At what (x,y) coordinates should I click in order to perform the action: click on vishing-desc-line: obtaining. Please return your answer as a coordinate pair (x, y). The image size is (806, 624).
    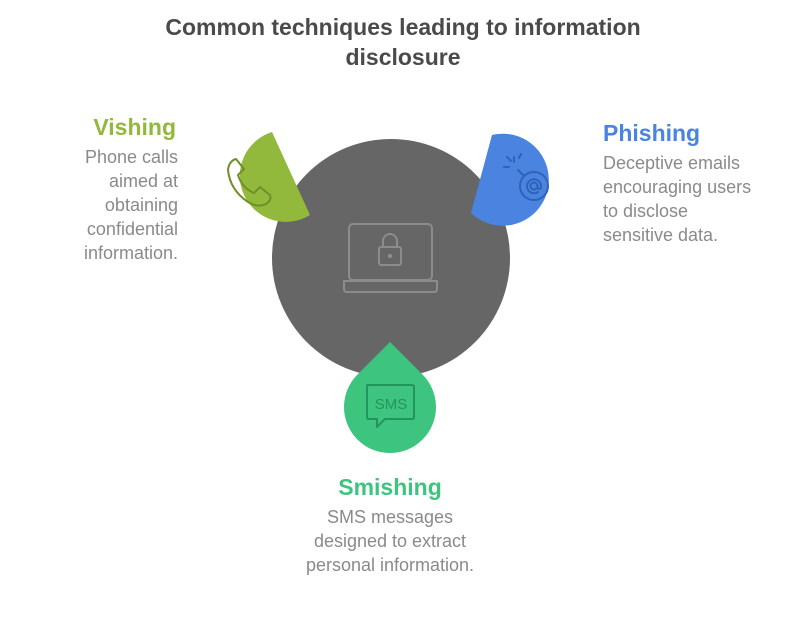
    Looking at the image, I should click on (141, 205).